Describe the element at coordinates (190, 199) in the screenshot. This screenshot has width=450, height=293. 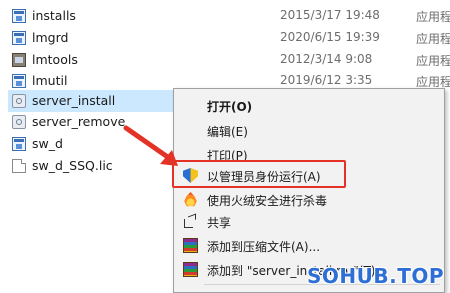
I see `huorong-flame-icon` at that location.